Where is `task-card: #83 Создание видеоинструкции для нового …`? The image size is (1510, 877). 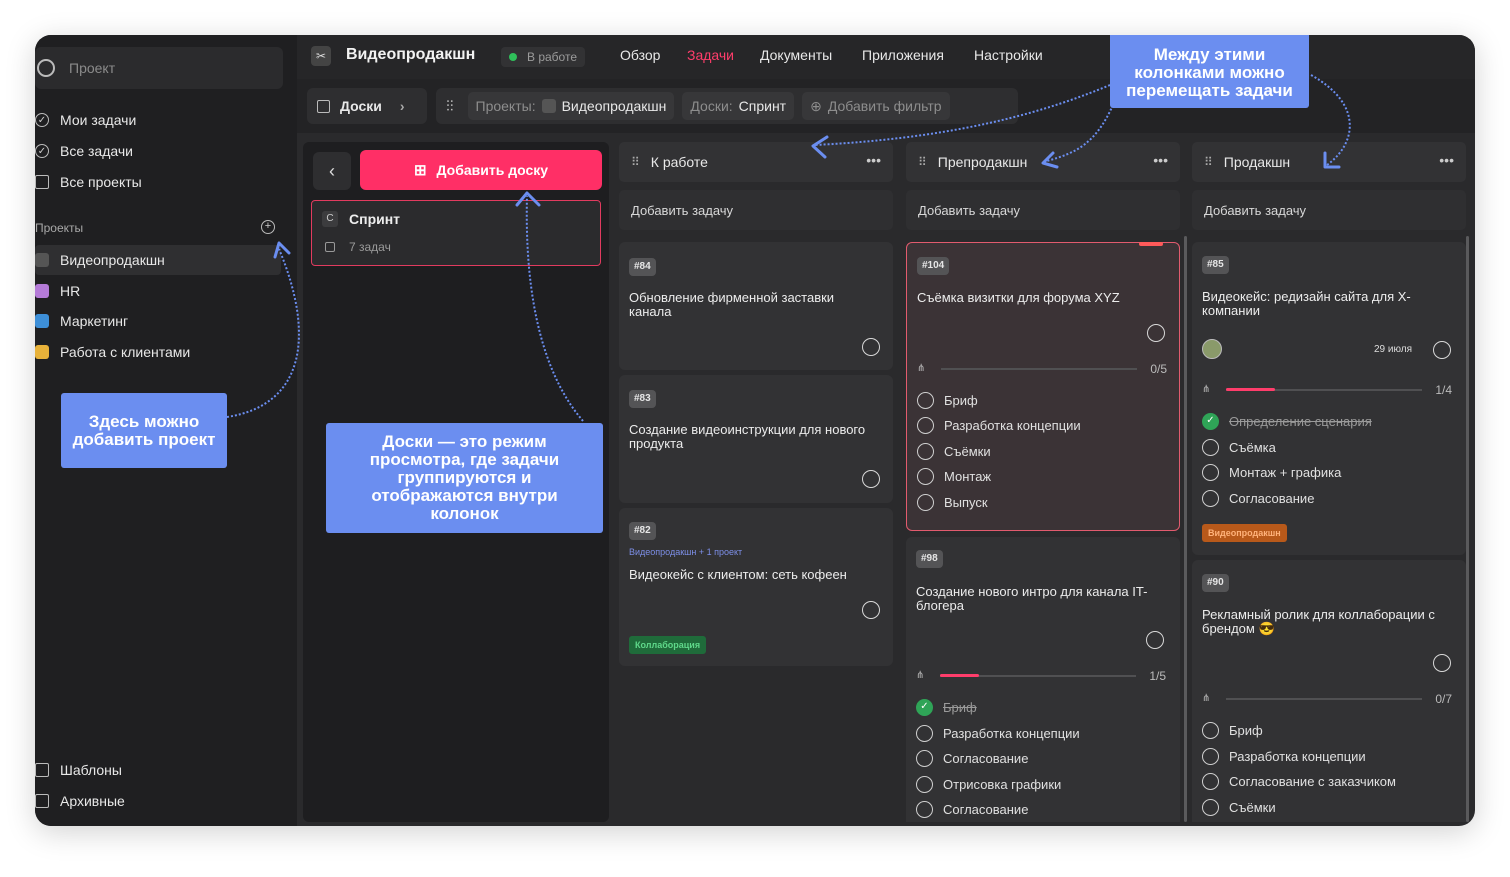 task-card: #83 Создание видеоинструкции для нового … is located at coordinates (756, 439).